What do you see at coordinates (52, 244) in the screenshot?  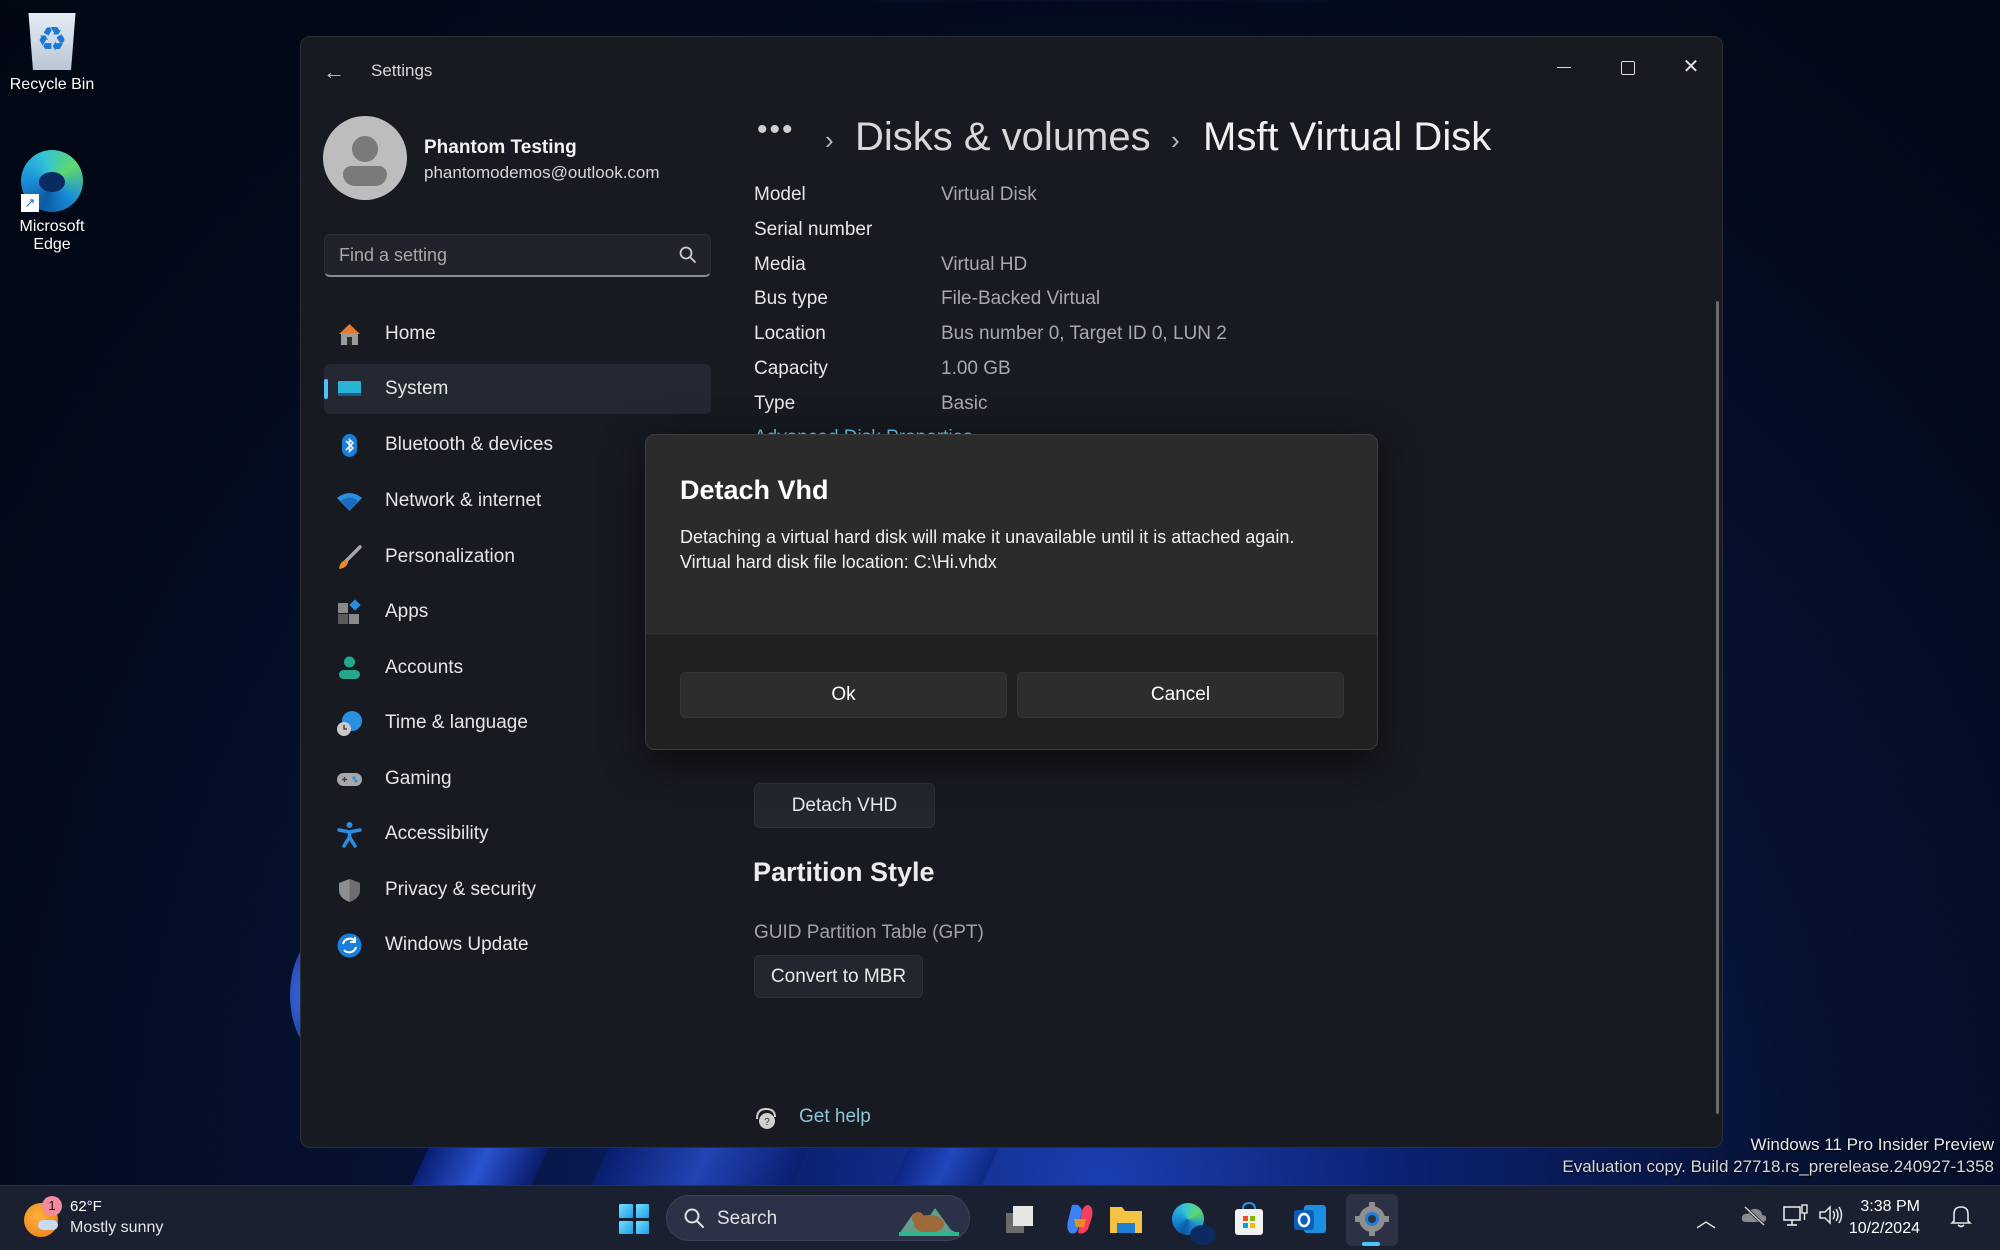 I see `desktop-icon-label: Edge` at bounding box center [52, 244].